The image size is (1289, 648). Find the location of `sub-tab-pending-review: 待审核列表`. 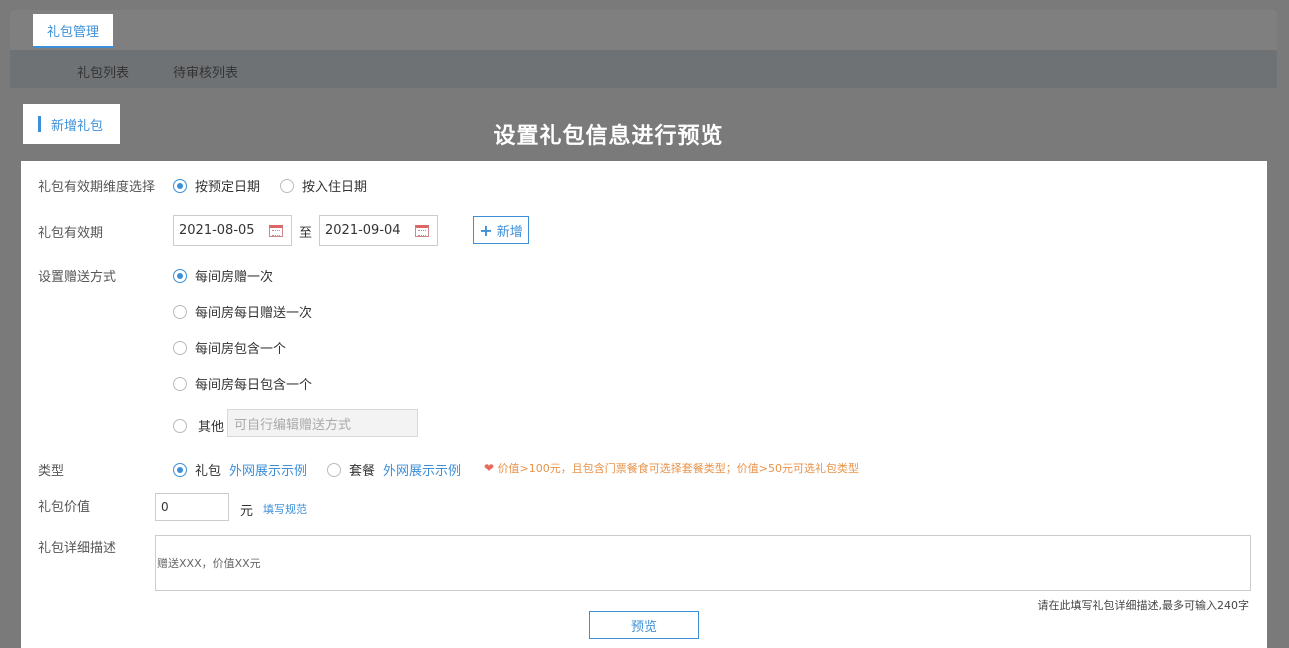

sub-tab-pending-review: 待审核列表 is located at coordinates (205, 71).